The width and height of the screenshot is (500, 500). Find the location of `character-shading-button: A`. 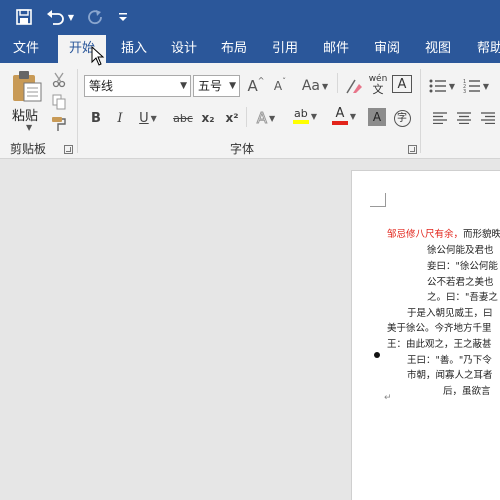

character-shading-button: A is located at coordinates (377, 117).